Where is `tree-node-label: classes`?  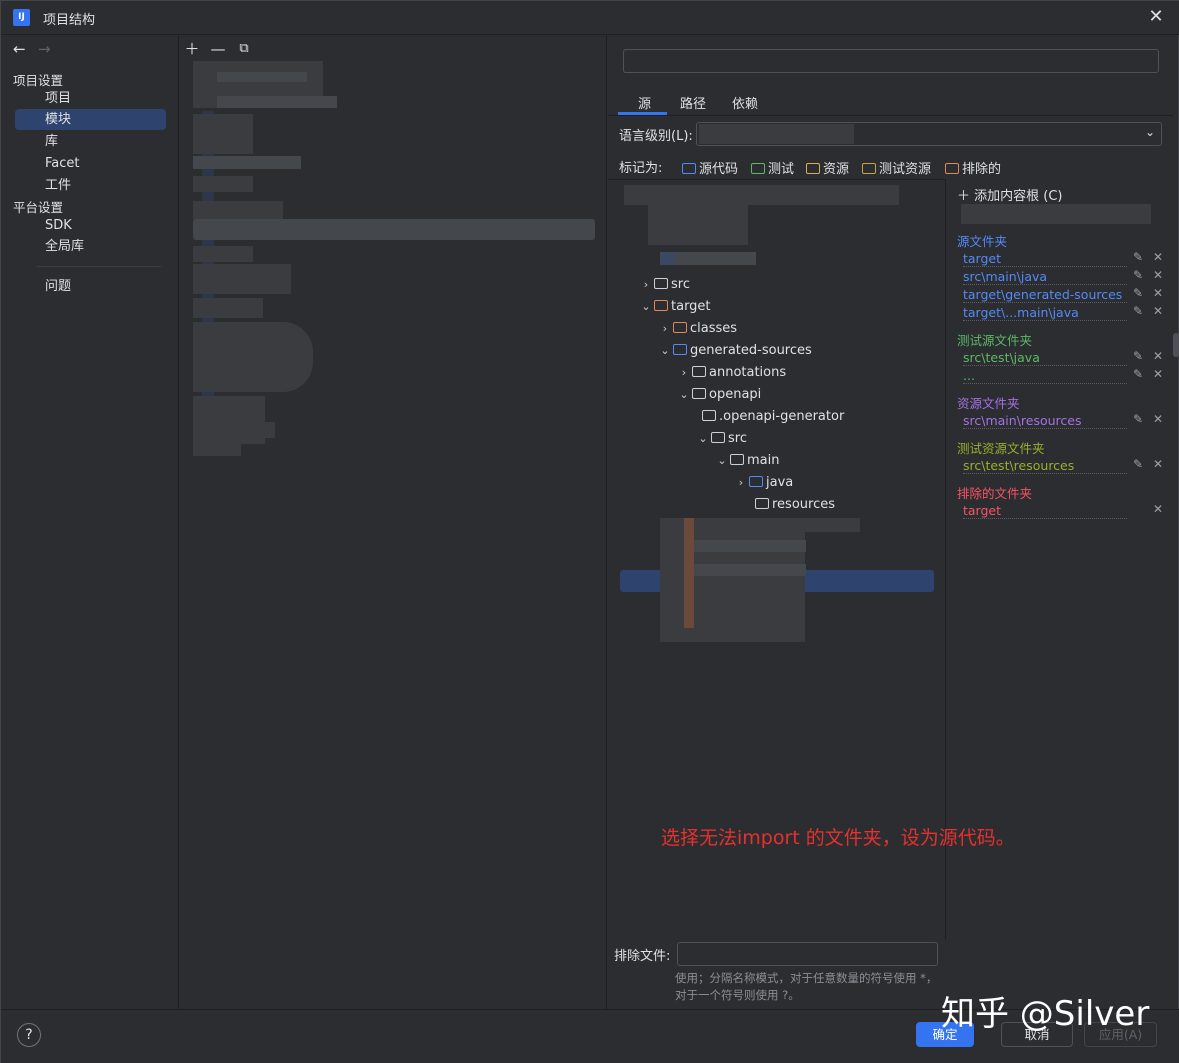 tree-node-label: classes is located at coordinates (714, 328).